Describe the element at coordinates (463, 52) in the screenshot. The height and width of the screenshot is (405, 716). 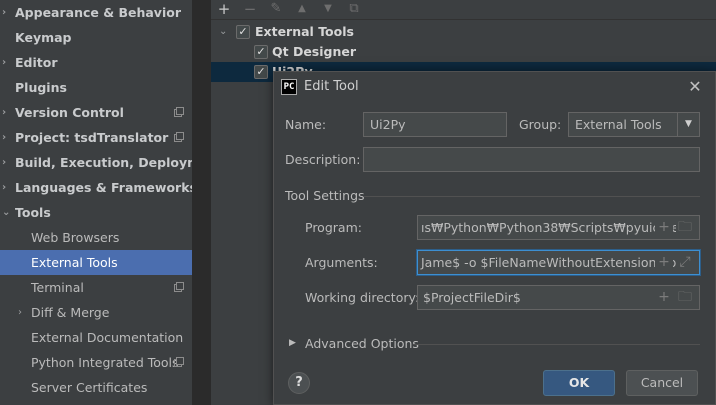
I see `tool-row: ✓ Qt Designer` at that location.